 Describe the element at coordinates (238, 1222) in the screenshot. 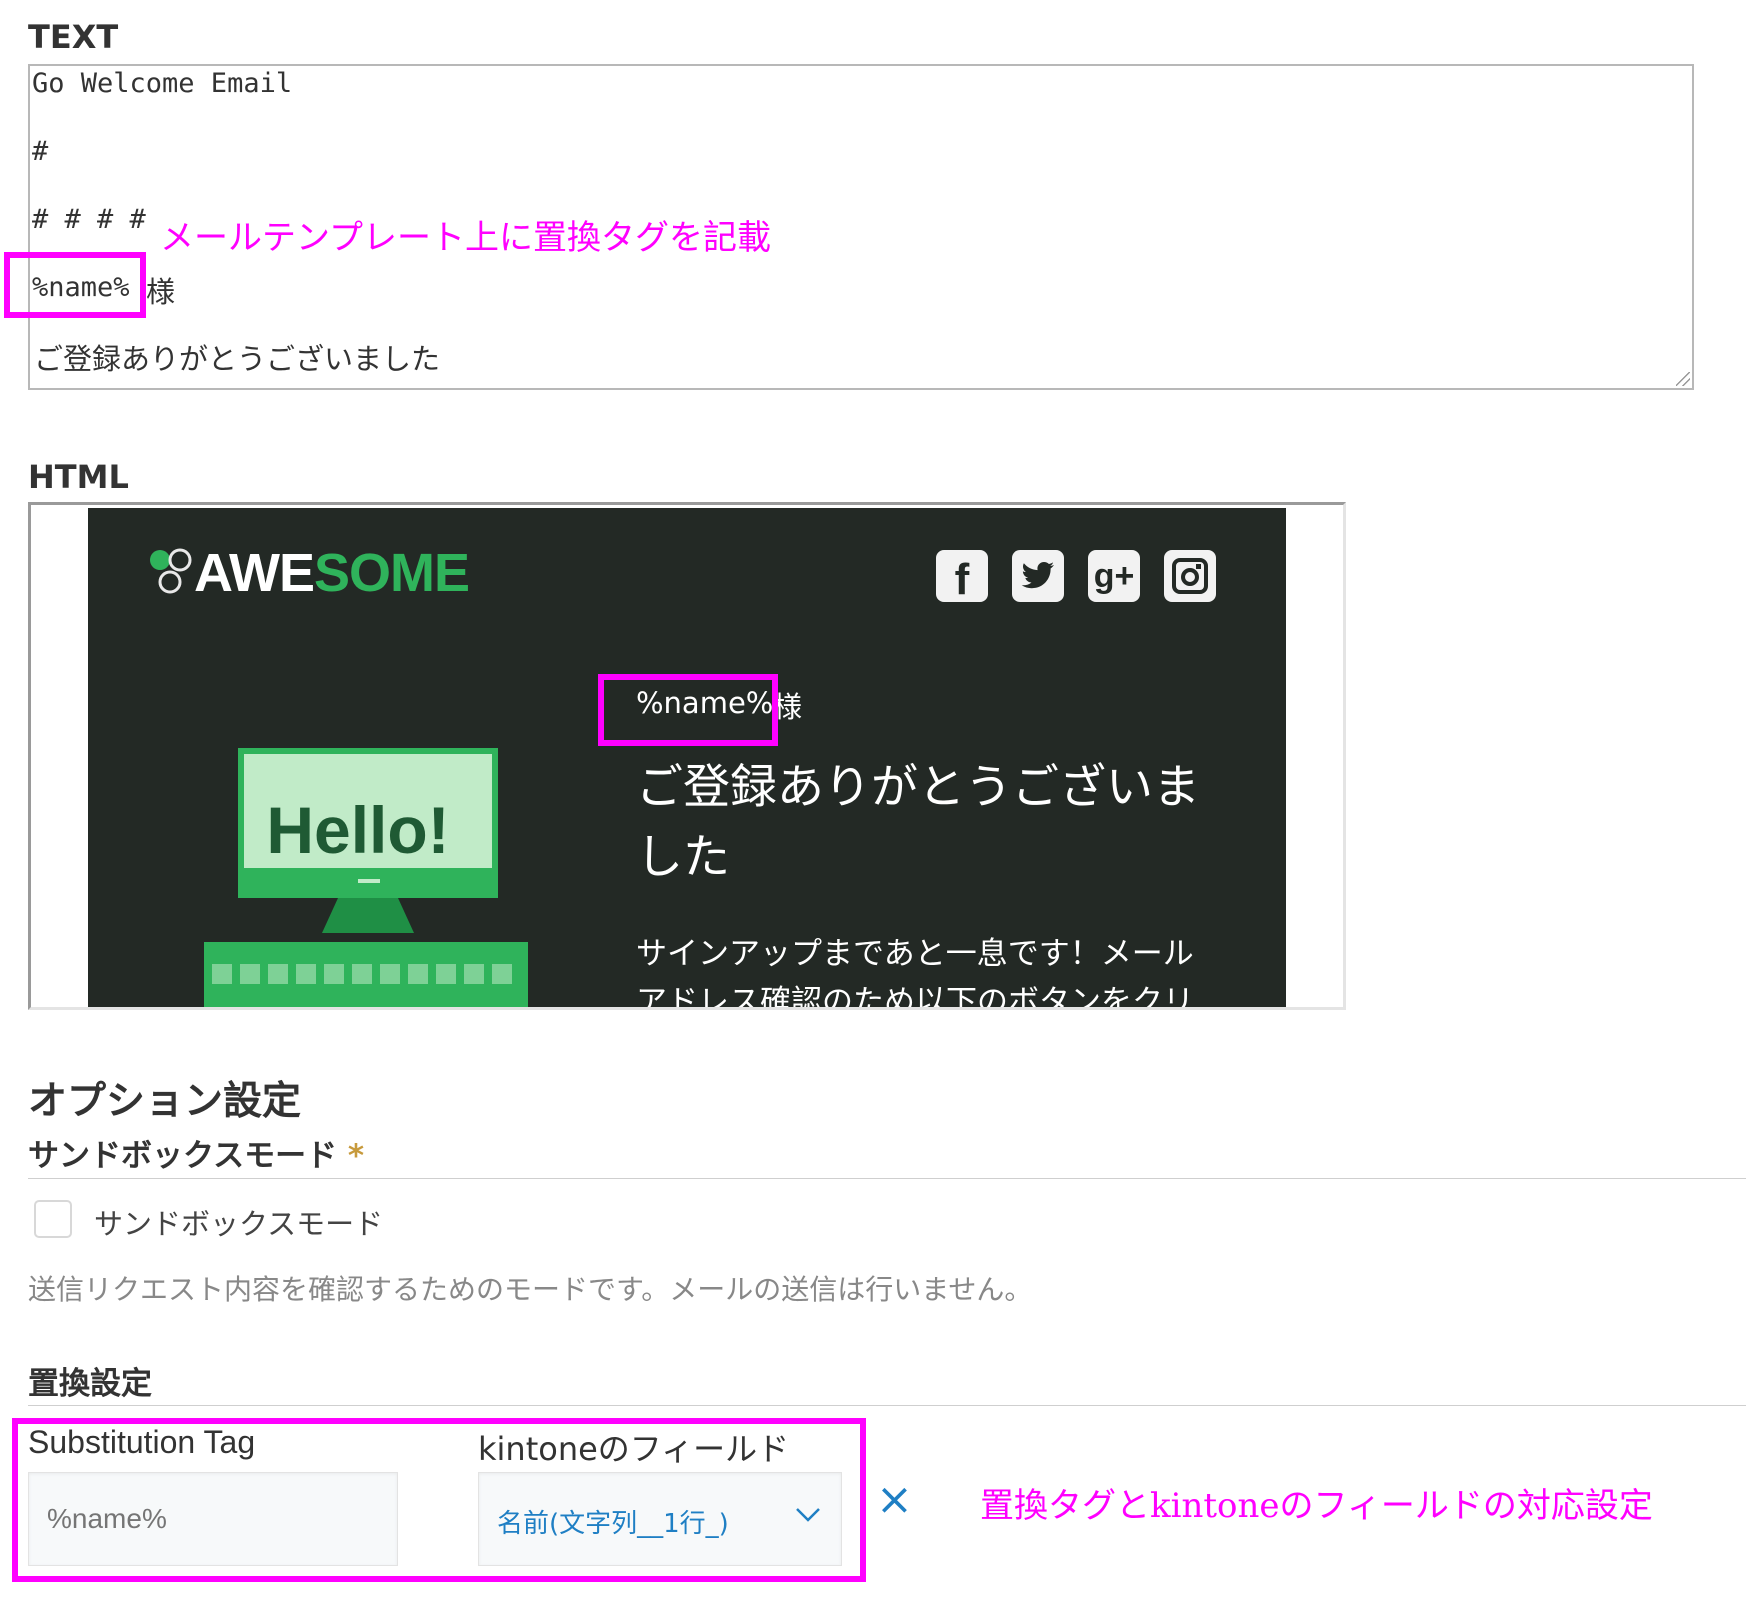

I see `sandbox-checkbox-label: サンドボックスモード` at that location.